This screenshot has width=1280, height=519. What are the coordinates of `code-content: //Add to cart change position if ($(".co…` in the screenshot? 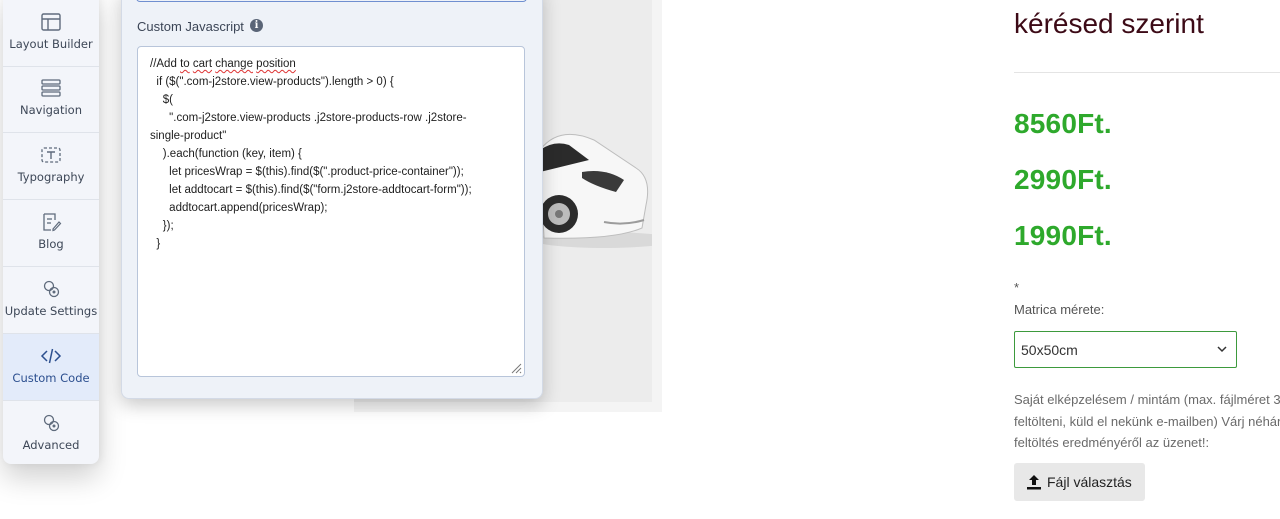 It's located at (330, 154).